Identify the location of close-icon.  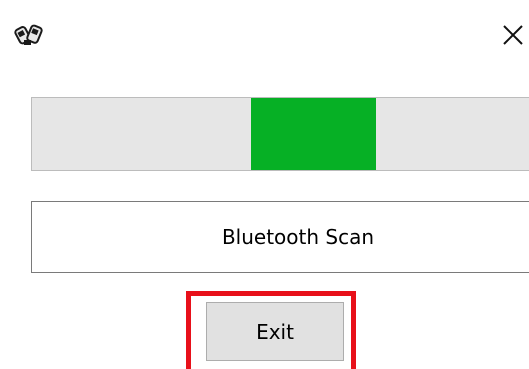
(512, 34).